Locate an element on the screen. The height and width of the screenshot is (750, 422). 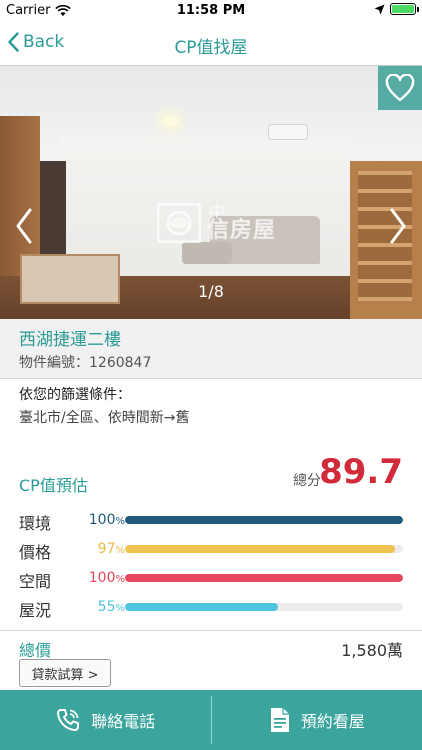
book-viewing-button: 預約看屋 is located at coordinates (317, 720).